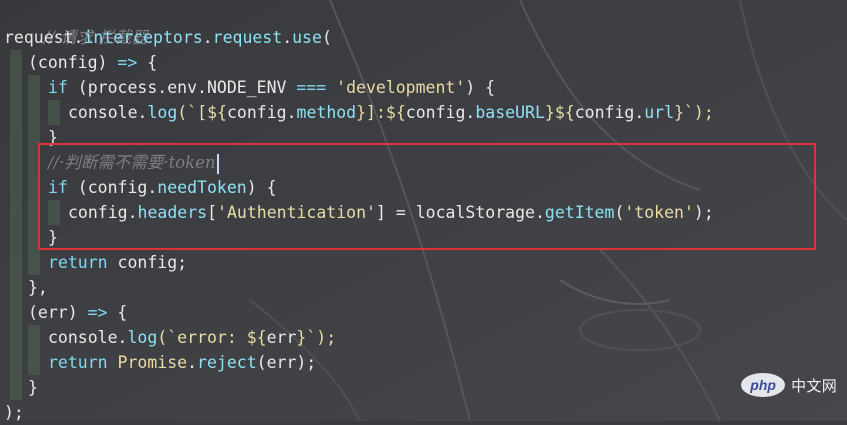  Describe the element at coordinates (559, 112) in the screenshot. I see `token-template-mid: }${` at that location.